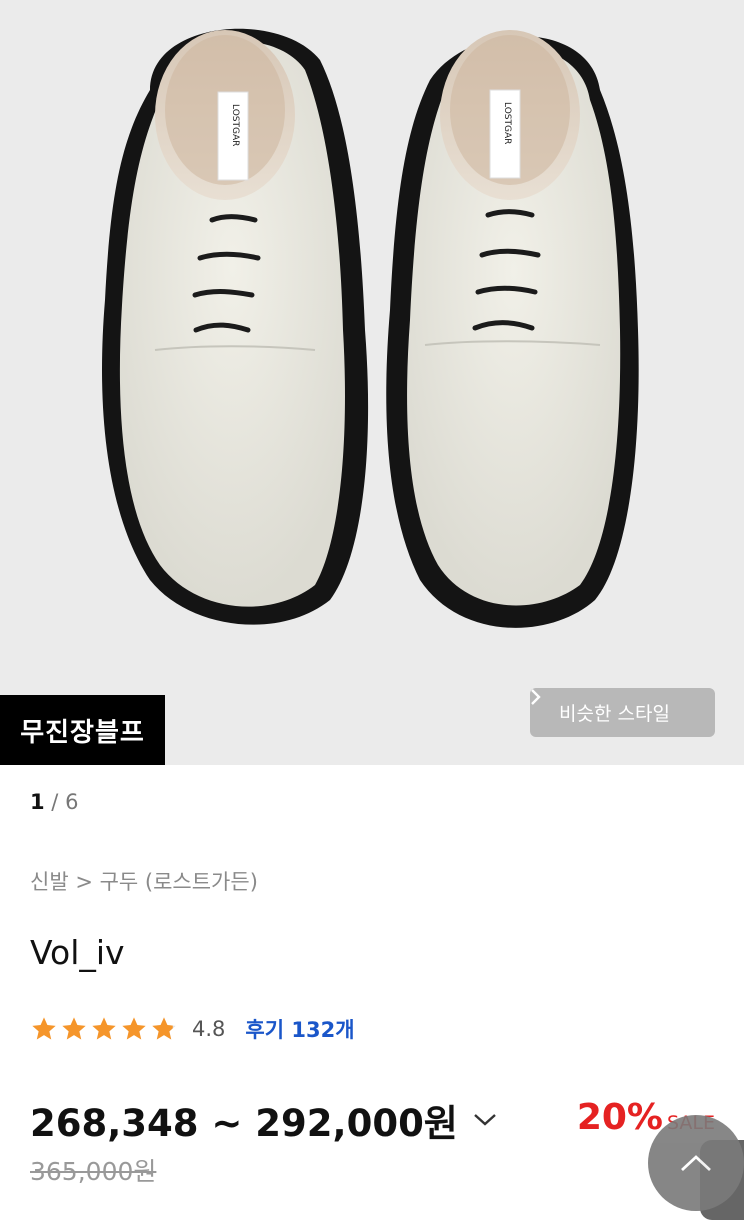 This screenshot has height=1220, width=744. Describe the element at coordinates (144, 881) in the screenshot. I see `breadcrumb: 신발 > 구두 (로스트가든)` at that location.